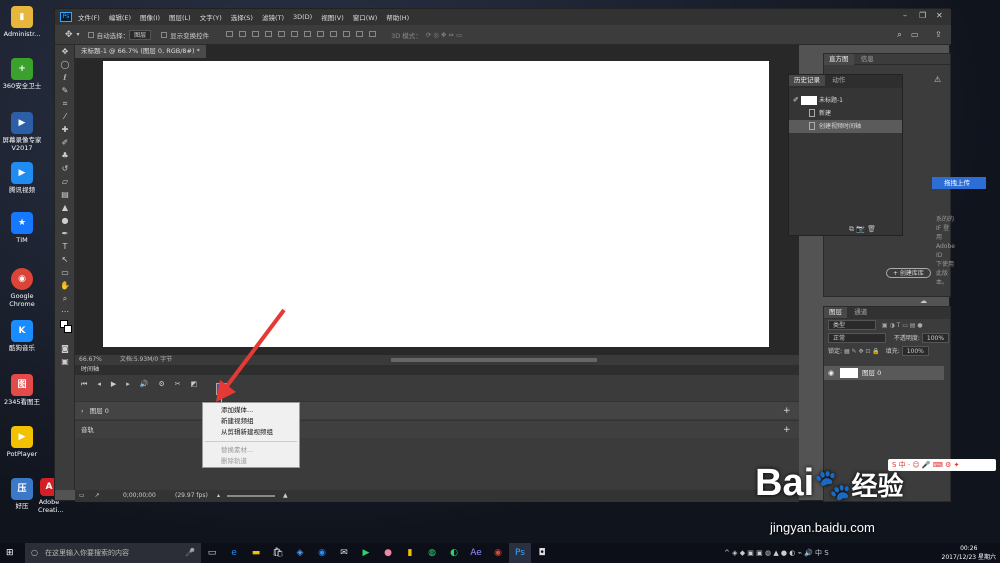 This screenshot has width=1000, height=563. Describe the element at coordinates (65, 129) in the screenshot. I see `healing-tool-icon: ✚` at that location.